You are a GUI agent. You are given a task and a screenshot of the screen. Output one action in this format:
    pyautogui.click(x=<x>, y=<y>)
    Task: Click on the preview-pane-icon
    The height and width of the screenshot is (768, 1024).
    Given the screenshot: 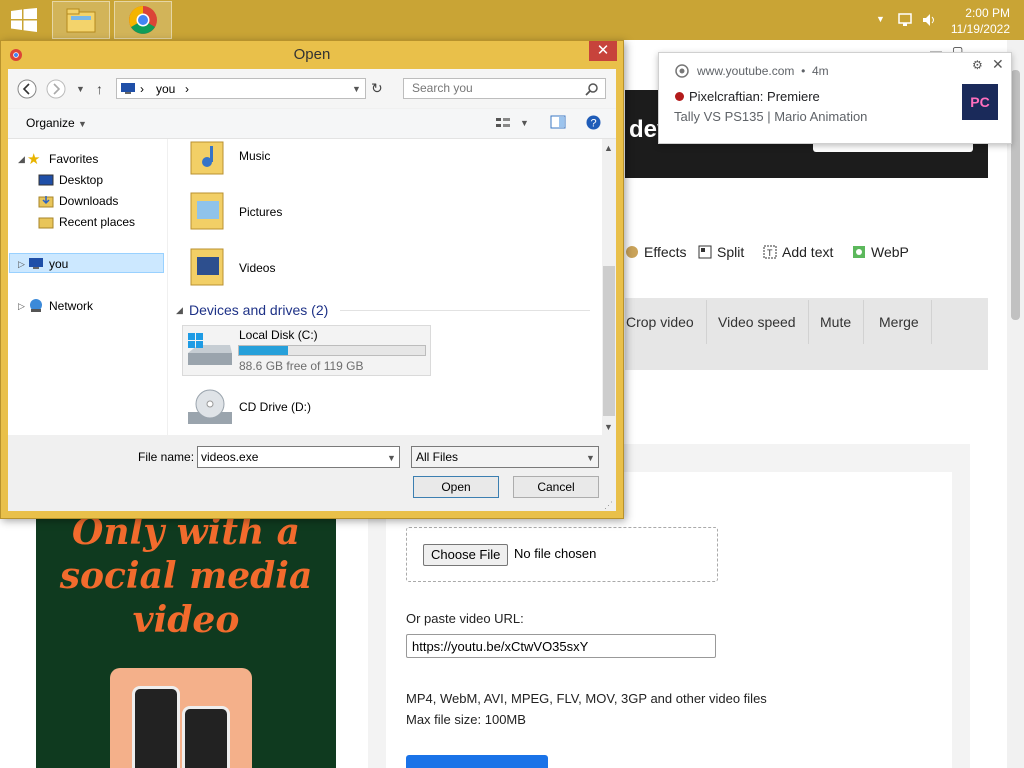 What is the action you would take?
    pyautogui.click(x=558, y=123)
    